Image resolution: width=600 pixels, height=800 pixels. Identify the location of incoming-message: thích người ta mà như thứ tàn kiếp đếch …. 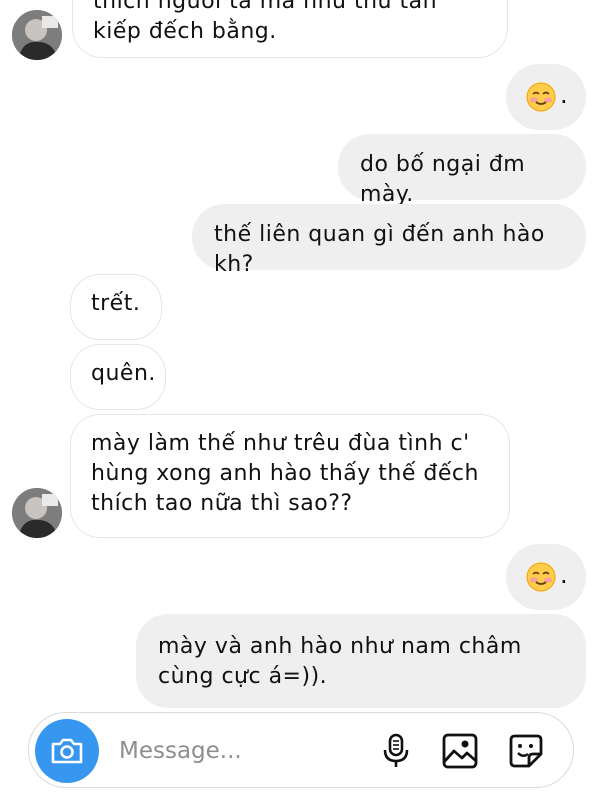
(290, 29).